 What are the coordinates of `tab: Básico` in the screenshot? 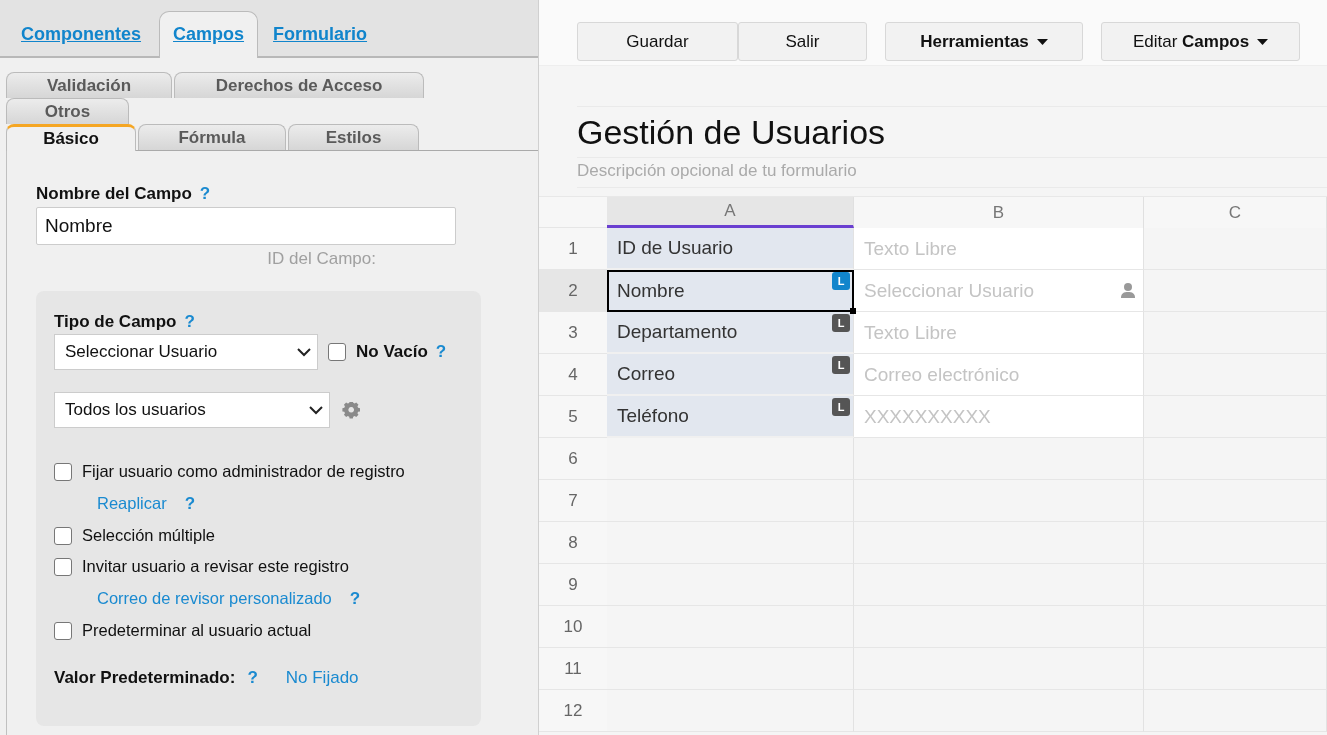 It's located at (71, 137).